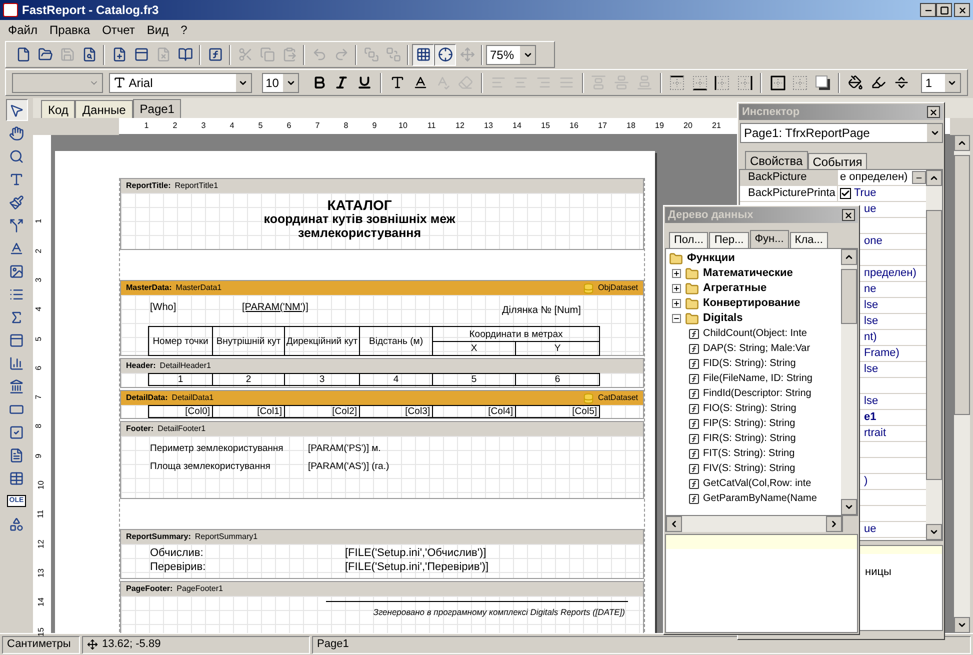 The width and height of the screenshot is (973, 655). What do you see at coordinates (520, 82) in the screenshot?
I see `align-center-icon` at bounding box center [520, 82].